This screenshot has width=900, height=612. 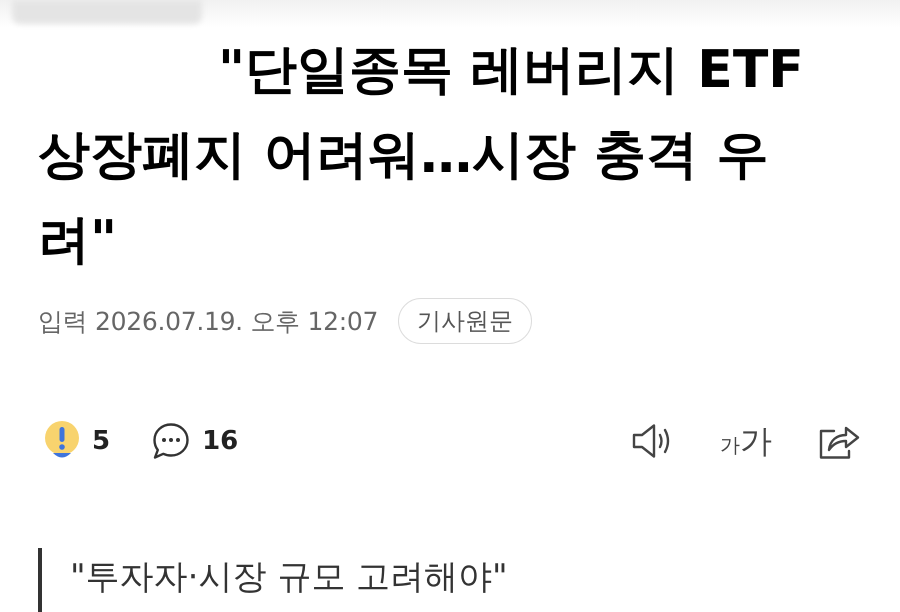 I want to click on original-article-button: 기사원문, so click(x=465, y=321).